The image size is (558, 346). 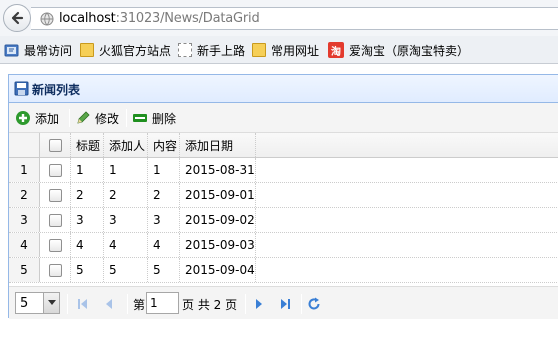 I want to click on cell-content: 5, so click(x=164, y=270).